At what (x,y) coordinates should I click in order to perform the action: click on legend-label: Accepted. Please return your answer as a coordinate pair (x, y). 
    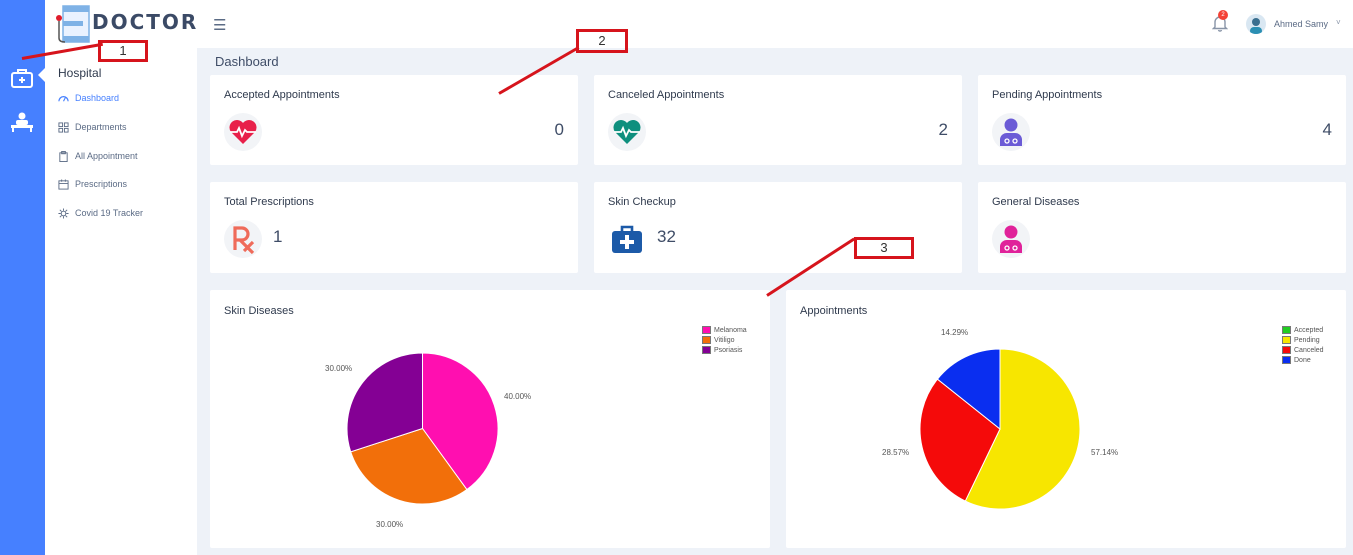
    Looking at the image, I should click on (1309, 330).